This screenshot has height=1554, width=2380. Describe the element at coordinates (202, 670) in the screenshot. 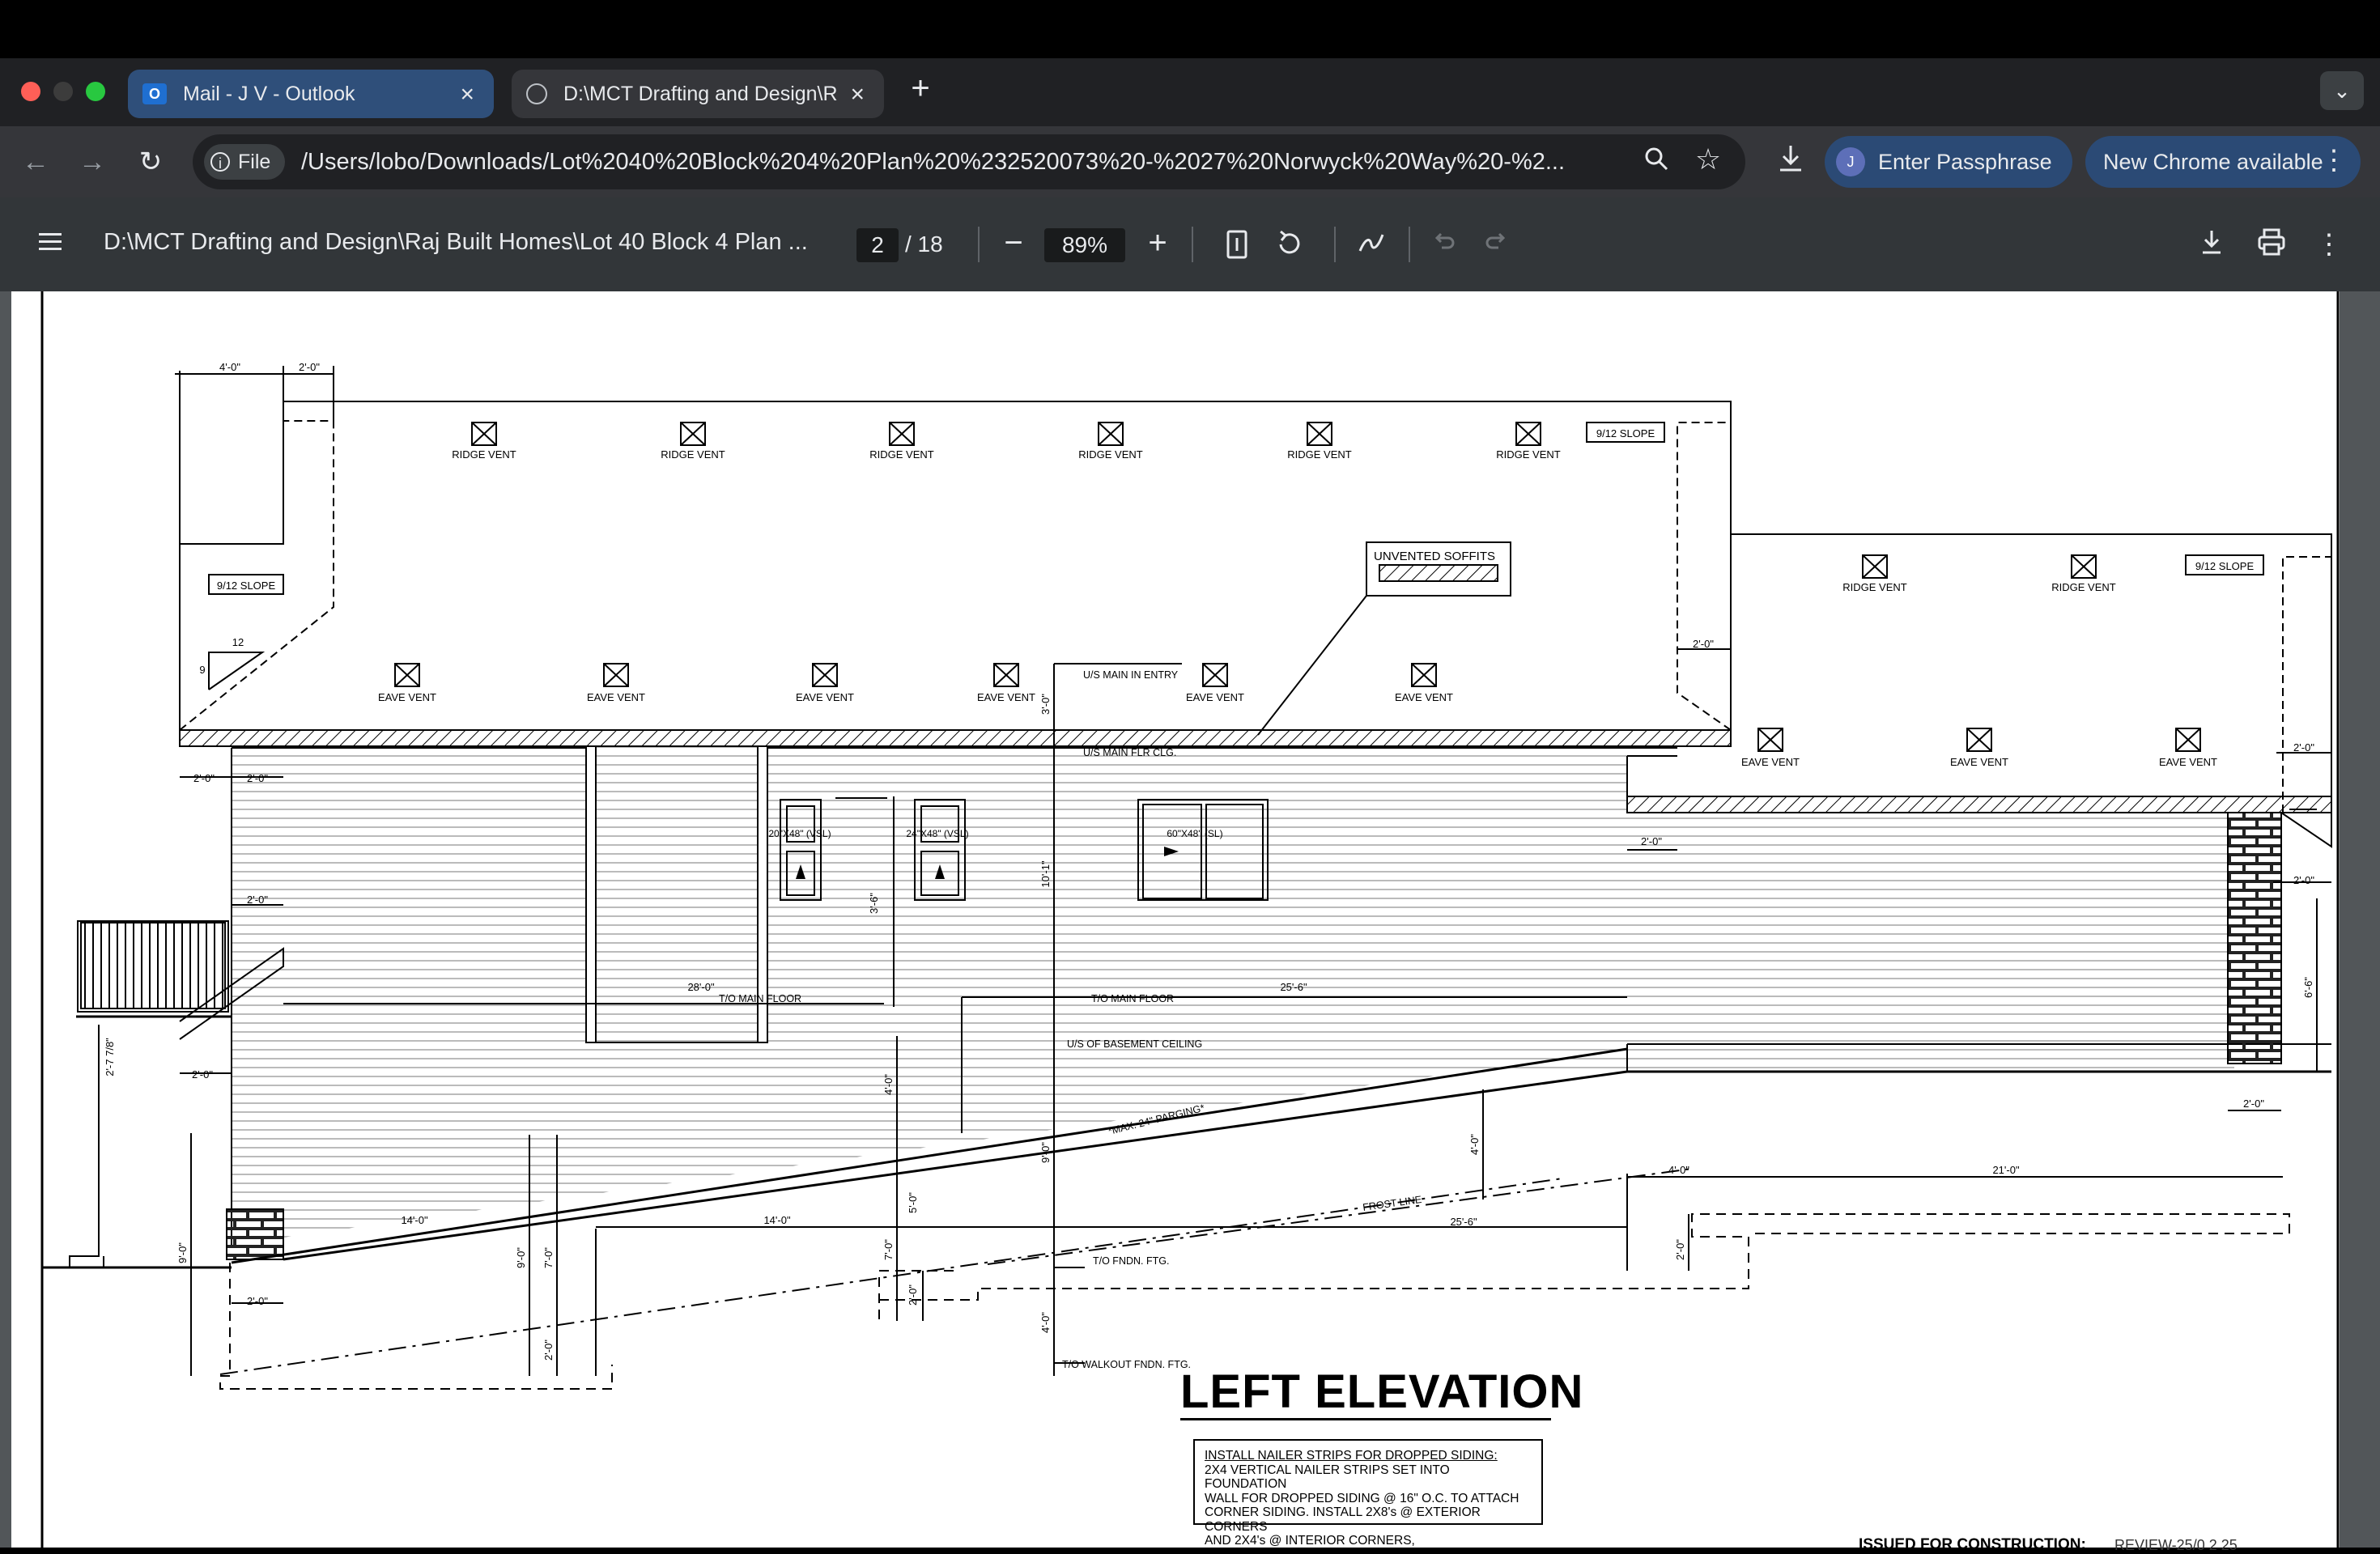

I see `pitch-rise: 9` at that location.